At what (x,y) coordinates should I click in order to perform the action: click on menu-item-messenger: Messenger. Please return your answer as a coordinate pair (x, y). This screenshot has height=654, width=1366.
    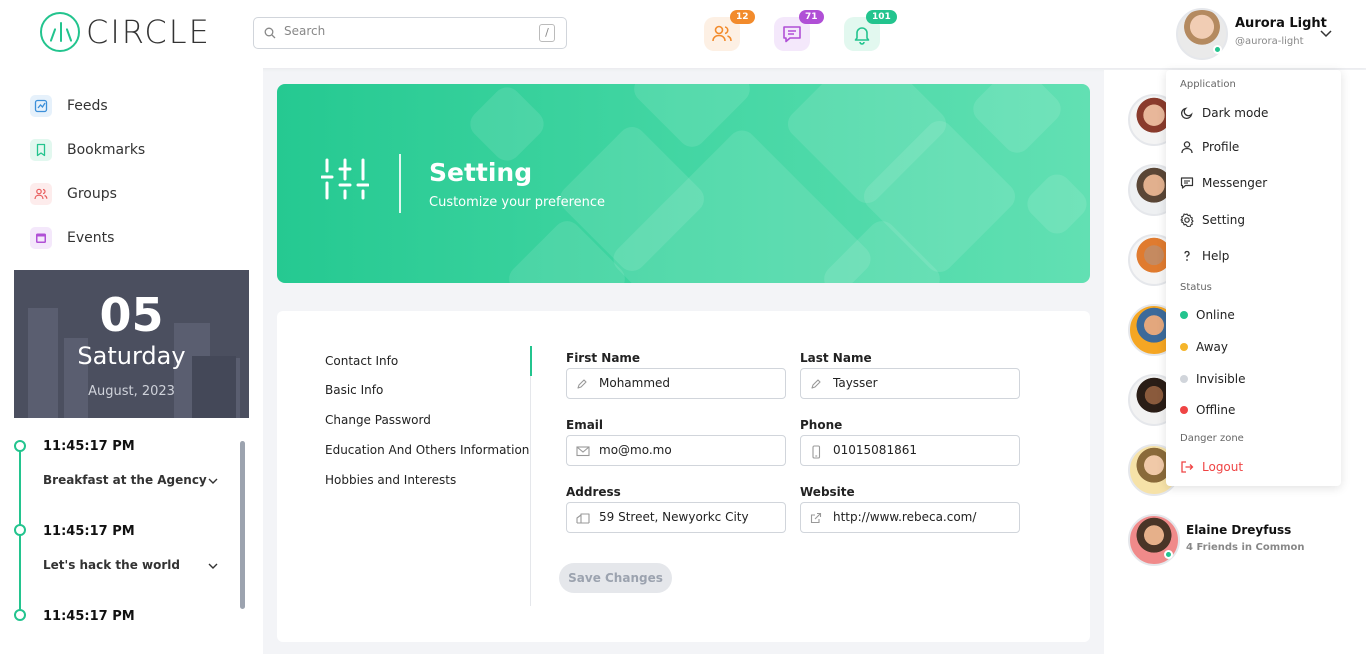
    Looking at the image, I should click on (1223, 183).